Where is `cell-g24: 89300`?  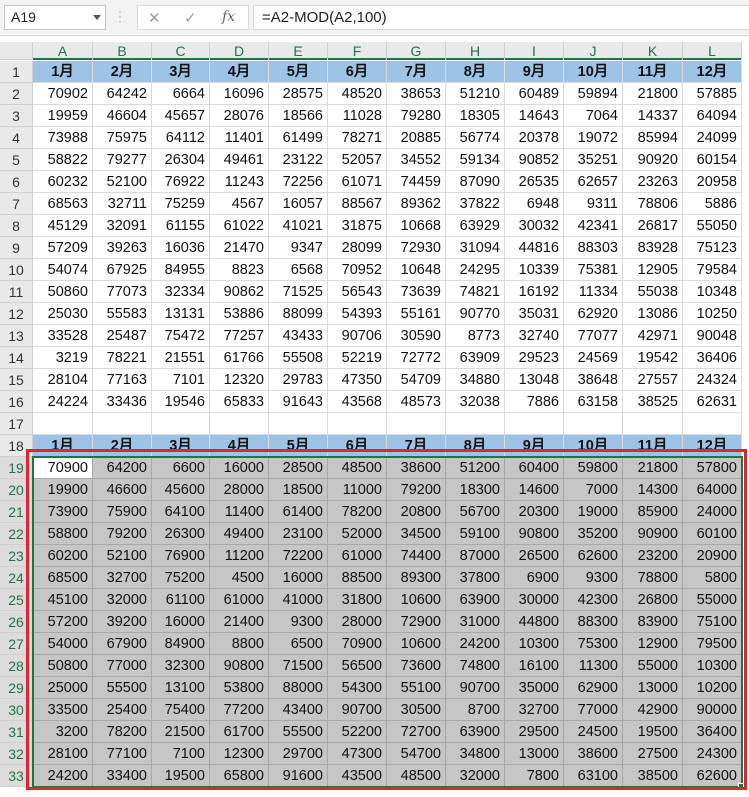
cell-g24: 89300 is located at coordinates (416, 578).